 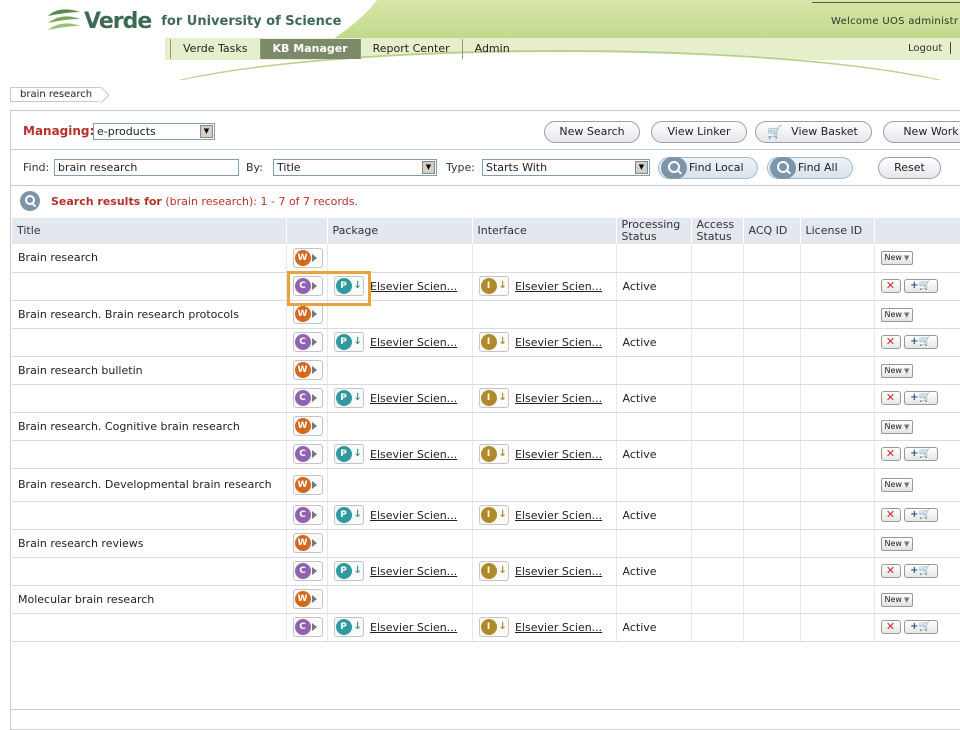 What do you see at coordinates (251, 21) in the screenshot?
I see `logo-subtitle: for University of Science` at bounding box center [251, 21].